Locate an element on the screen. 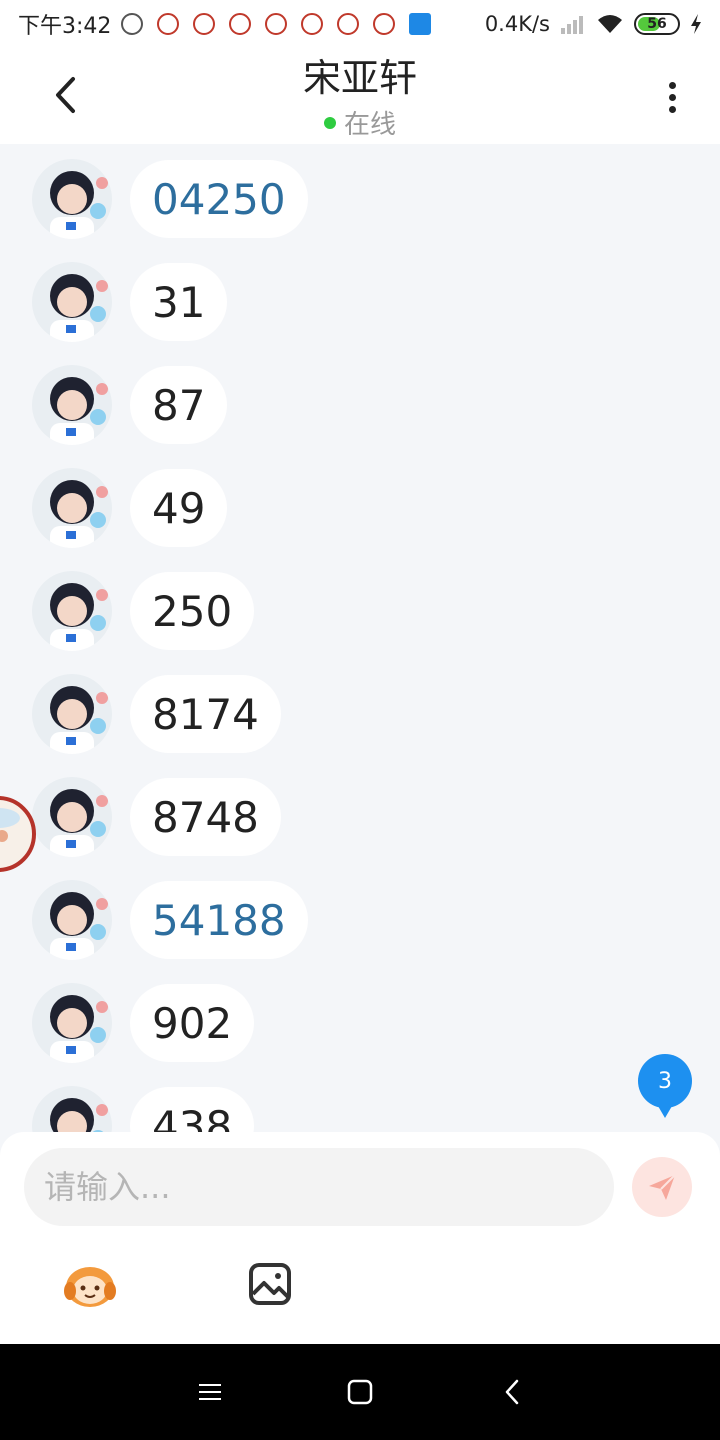 The height and width of the screenshot is (1440, 720). wifi-icon is located at coordinates (610, 24).